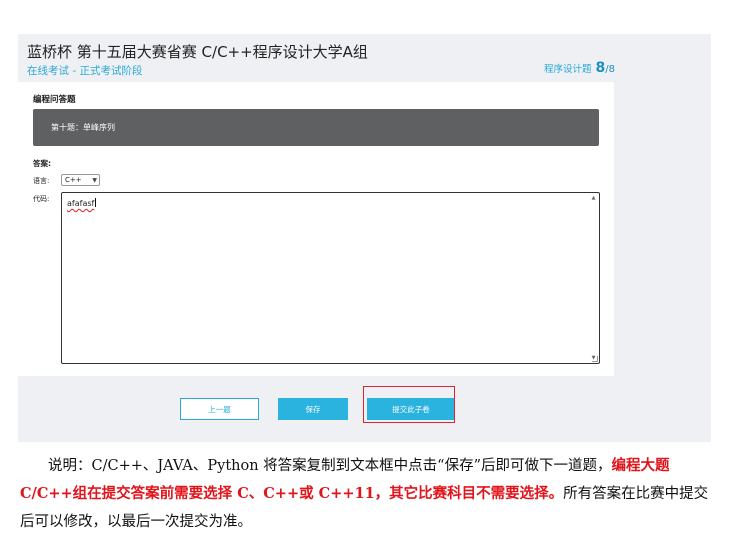 The image size is (736, 550). I want to click on progress-label: 程序设计题, so click(568, 69).